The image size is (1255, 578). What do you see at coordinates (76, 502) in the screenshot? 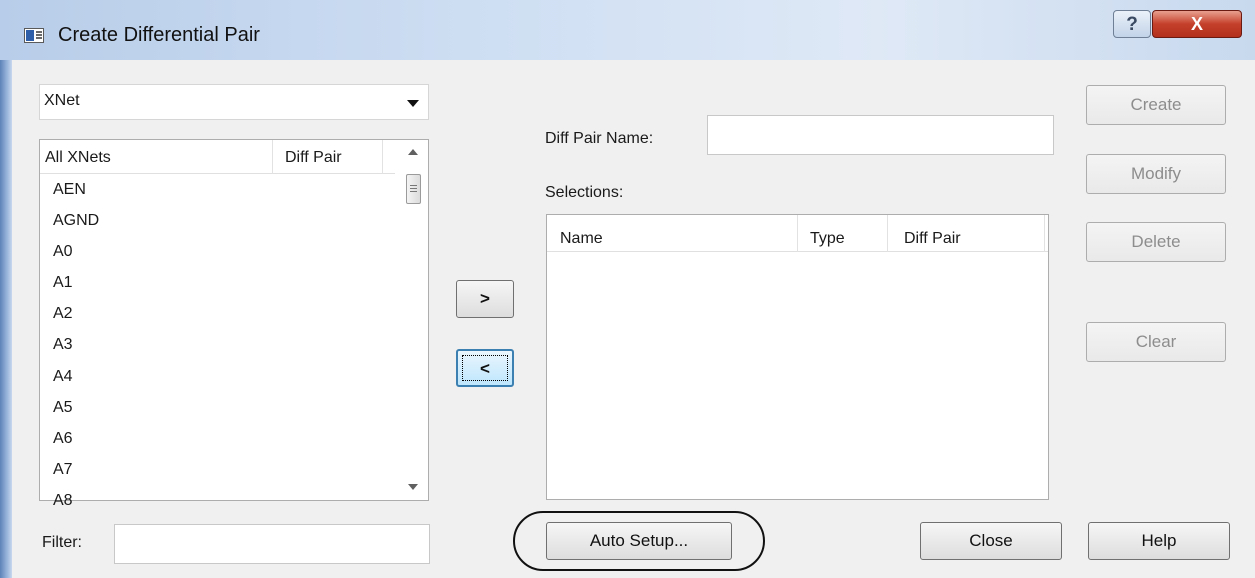
I see `list-item: A8` at bounding box center [76, 502].